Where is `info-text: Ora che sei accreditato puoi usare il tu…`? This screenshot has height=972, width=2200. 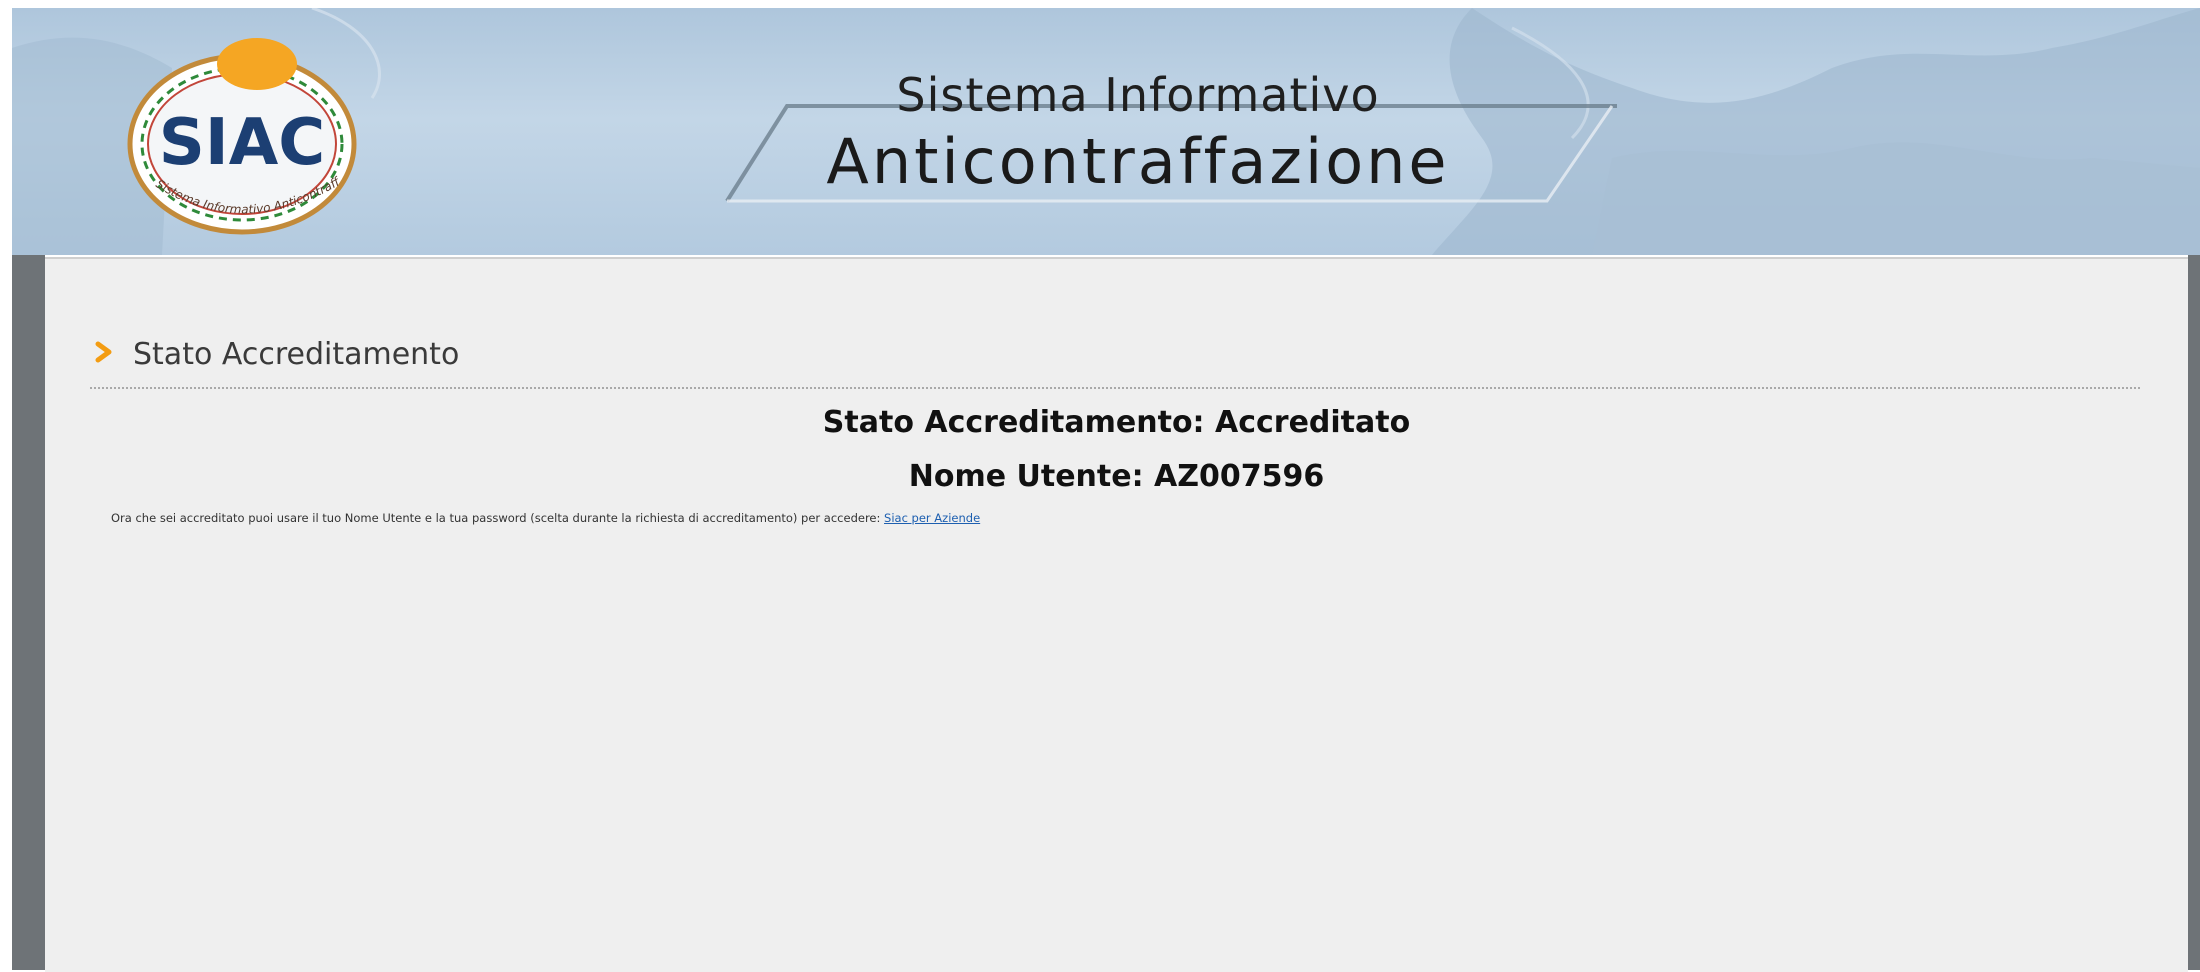
info-text: Ora che sei accreditato puoi usare il tu… is located at coordinates (545, 518).